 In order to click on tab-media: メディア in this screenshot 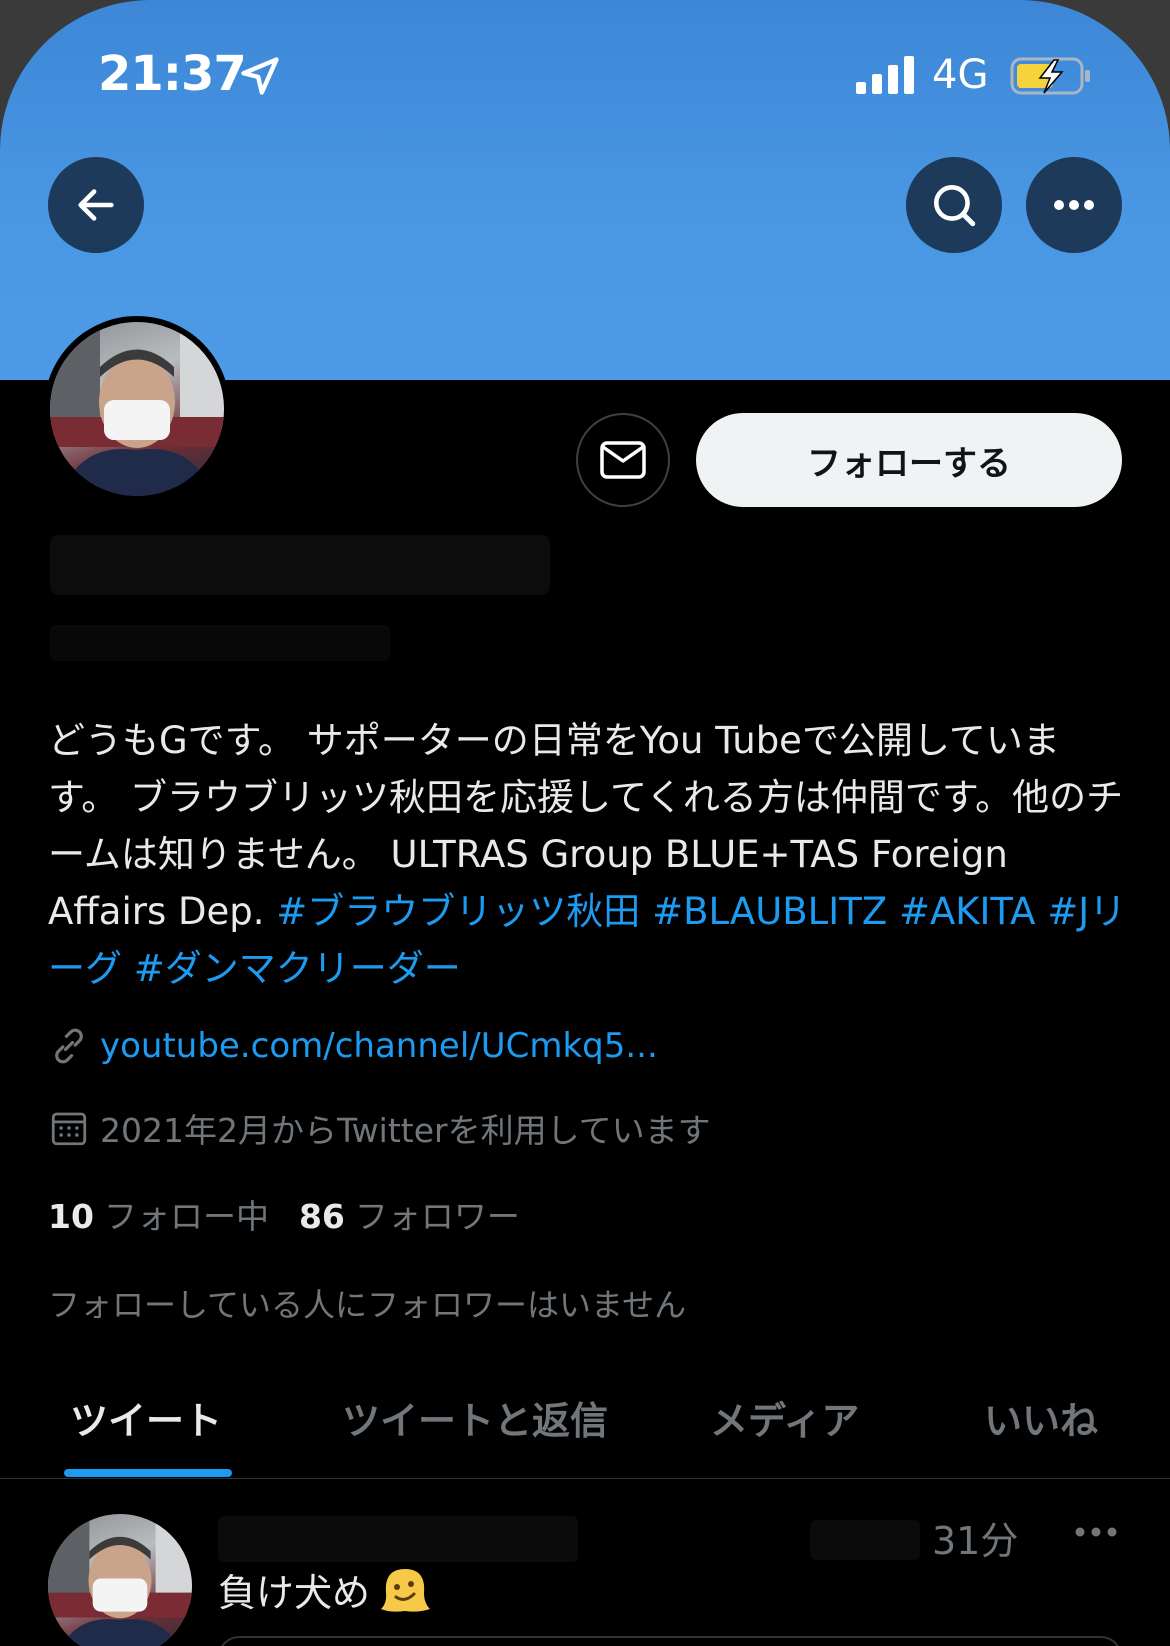, I will do `click(784, 1417)`.